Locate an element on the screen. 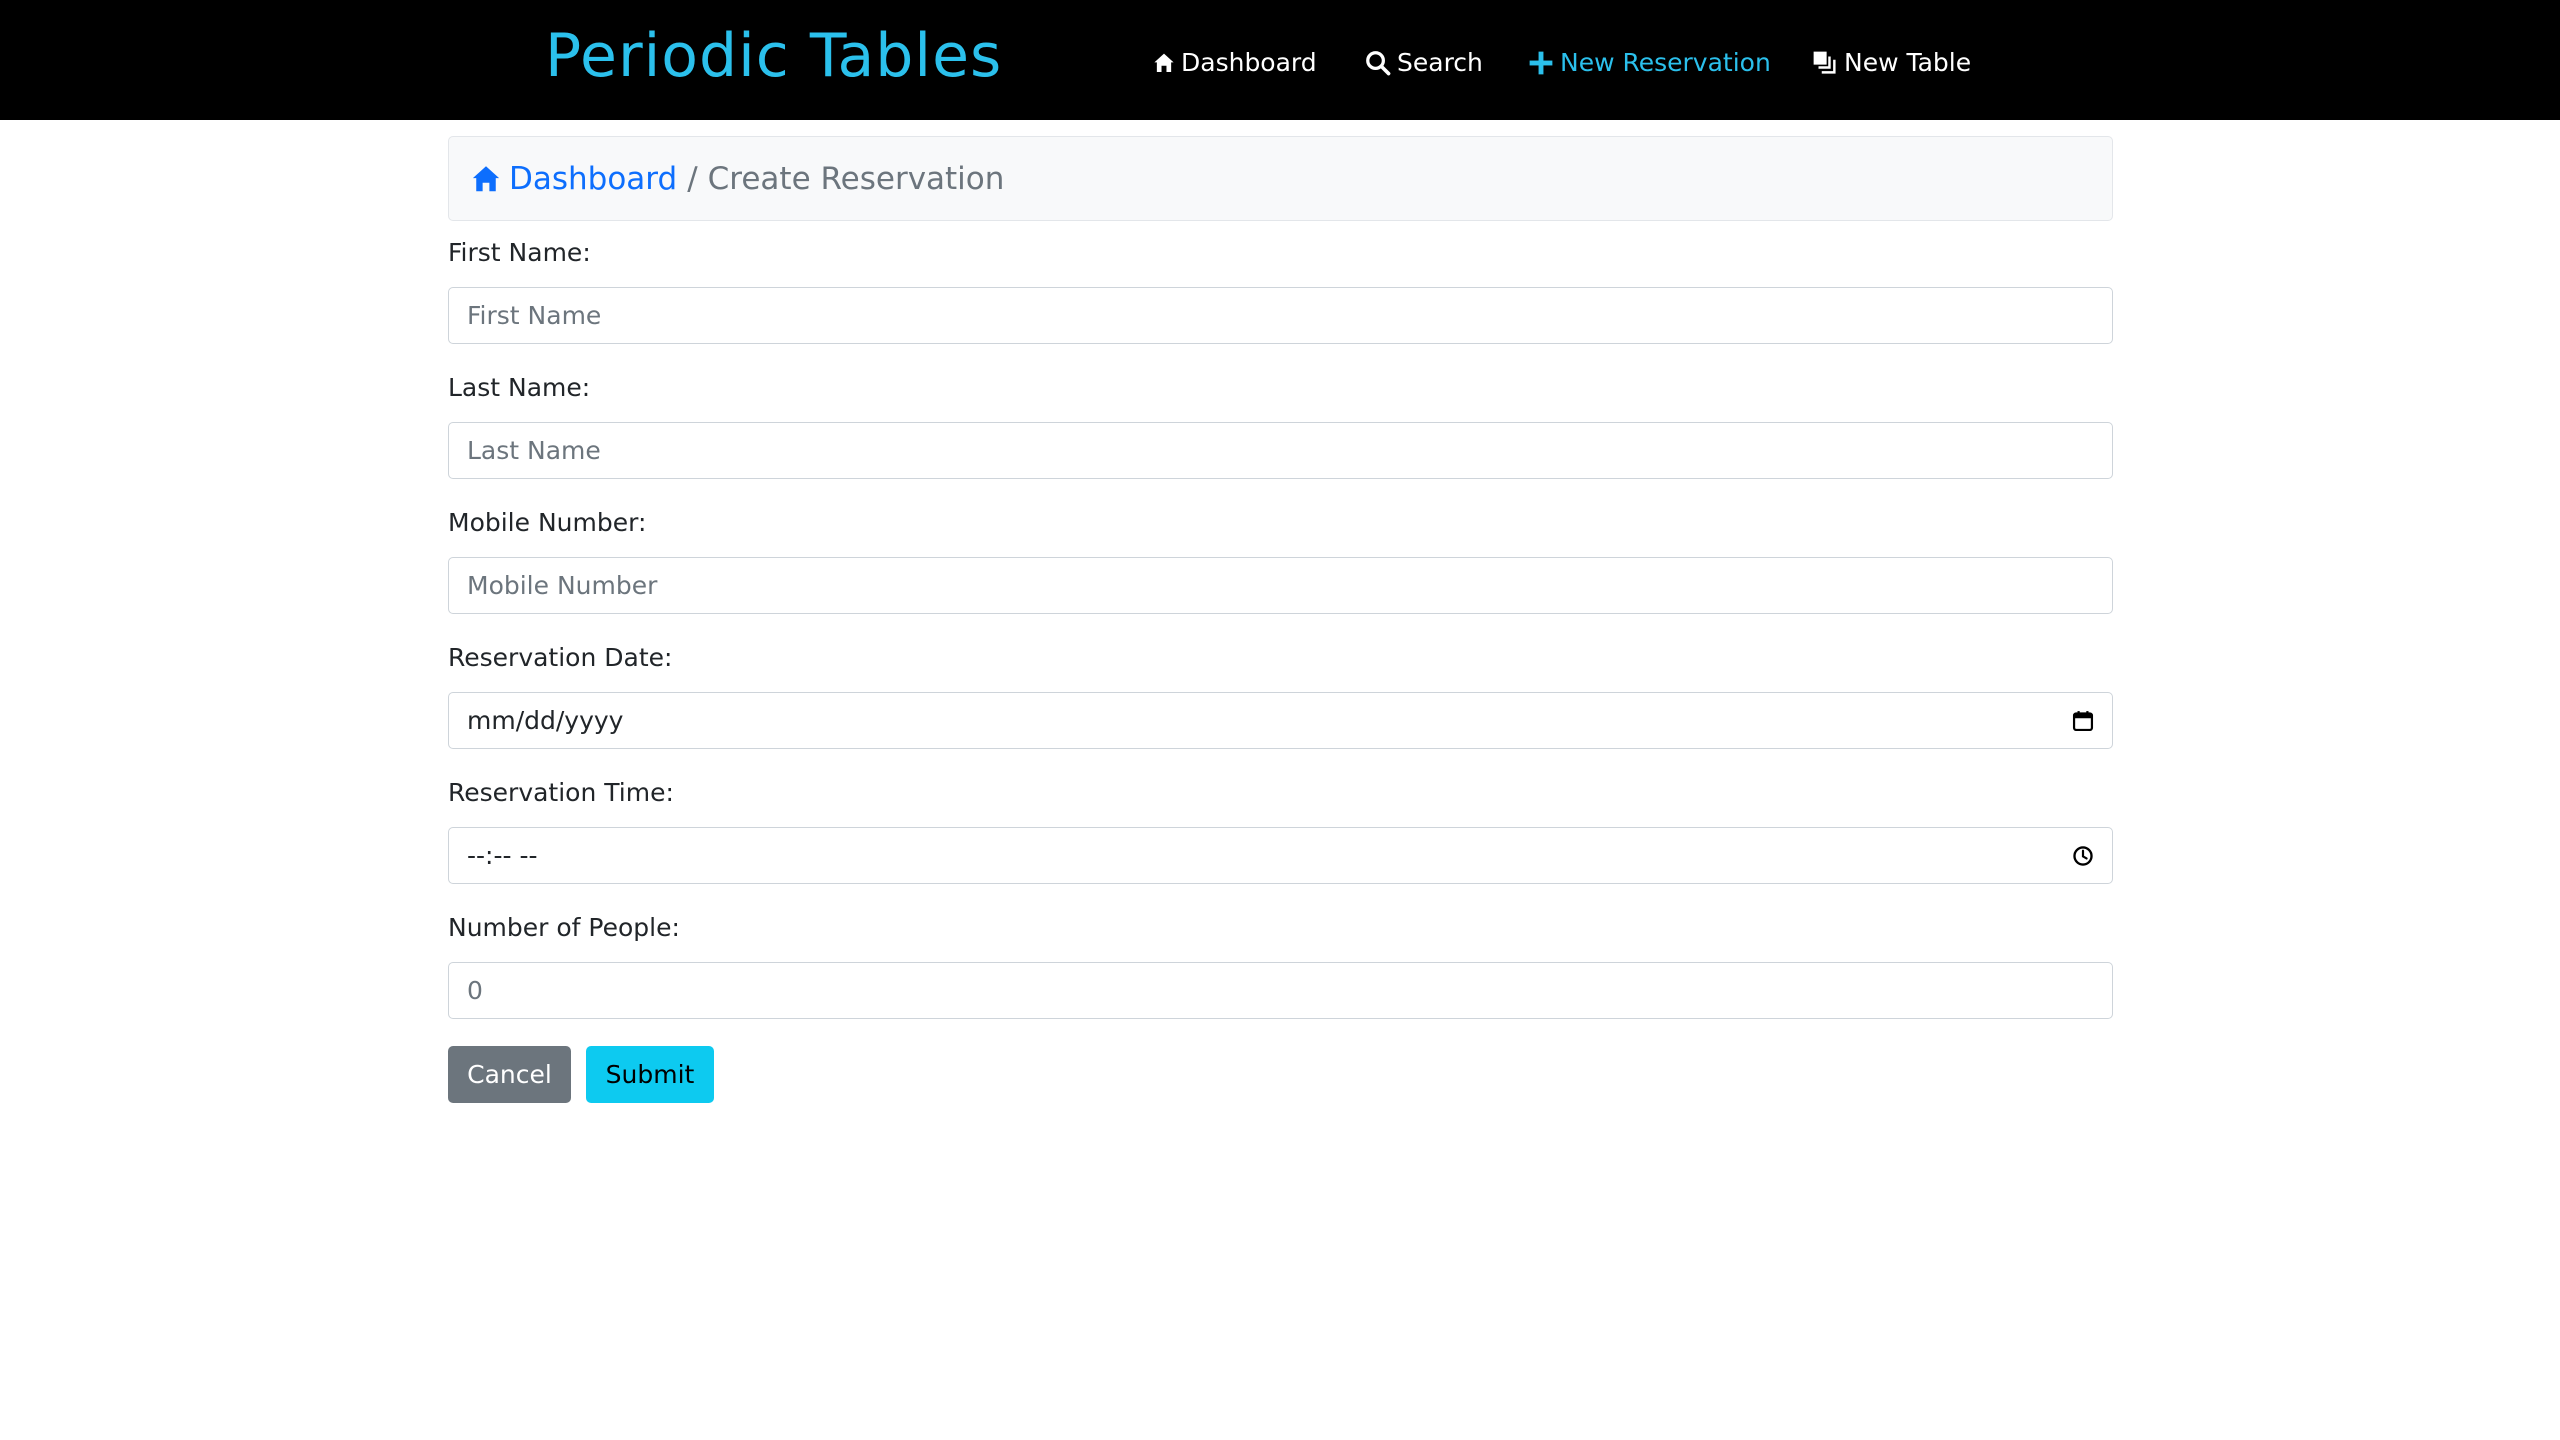 The image size is (2560, 1440). calendar-icon is located at coordinates (2083, 721).